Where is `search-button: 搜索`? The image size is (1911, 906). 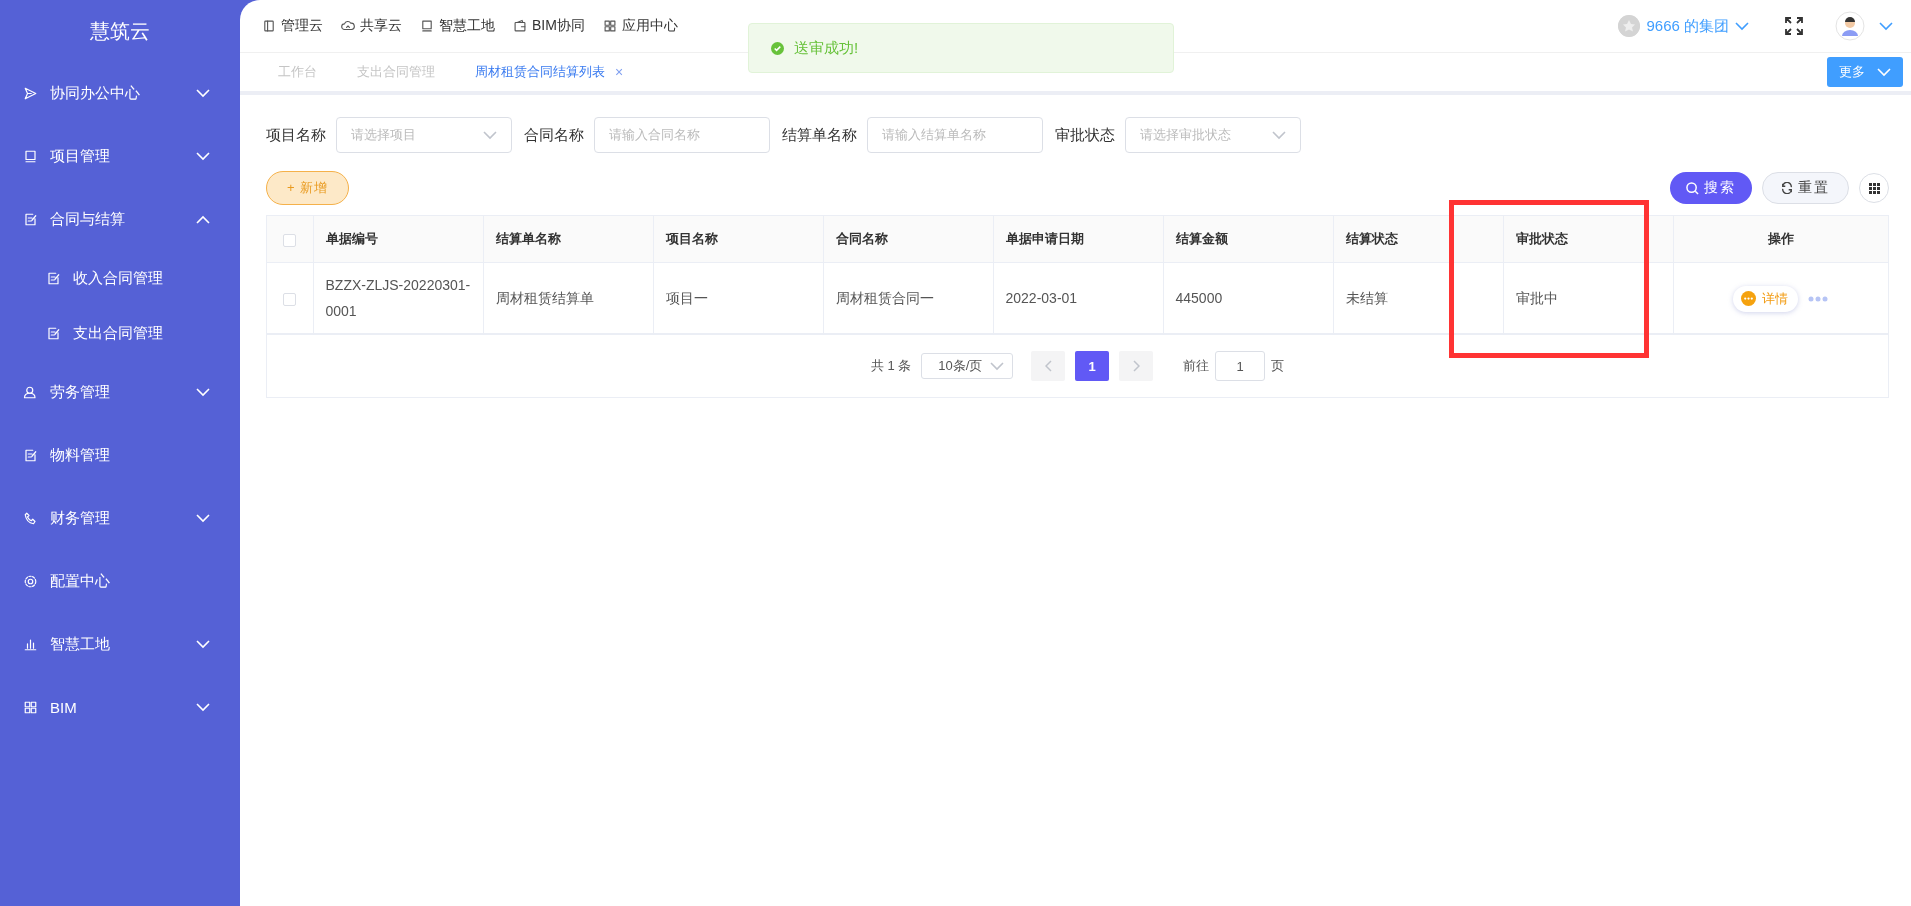 search-button: 搜索 is located at coordinates (1711, 188).